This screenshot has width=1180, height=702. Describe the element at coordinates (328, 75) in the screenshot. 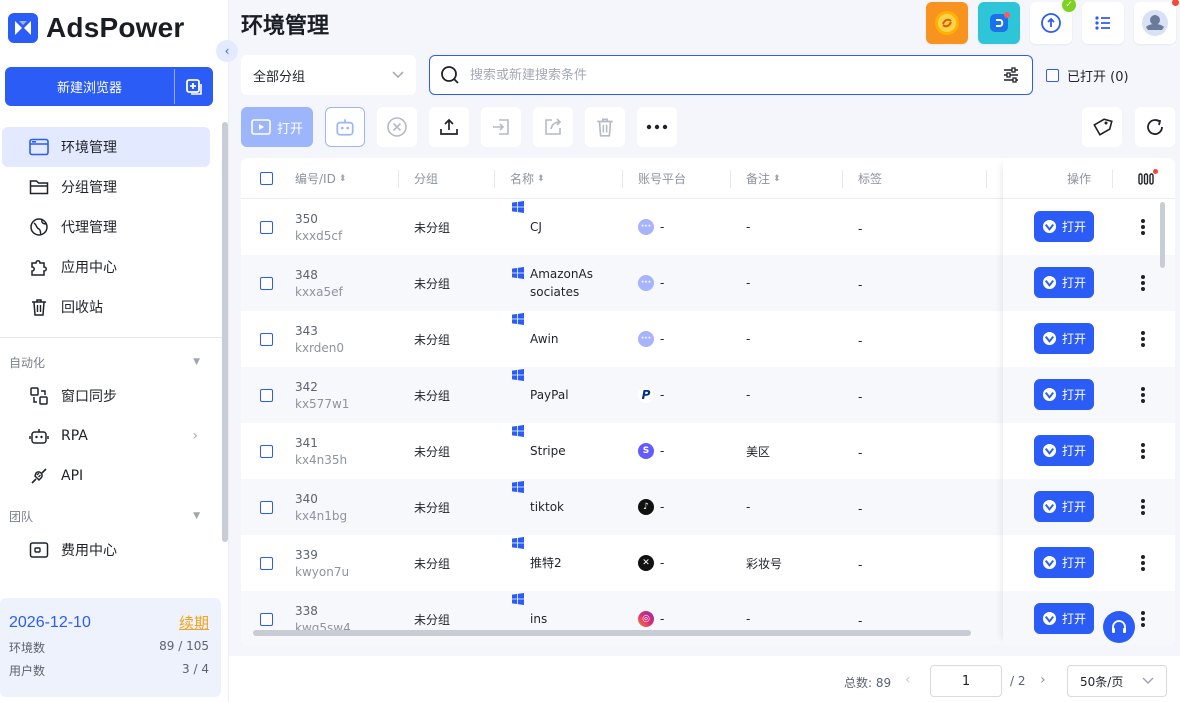

I see `group-filter-select: 全部分组` at that location.